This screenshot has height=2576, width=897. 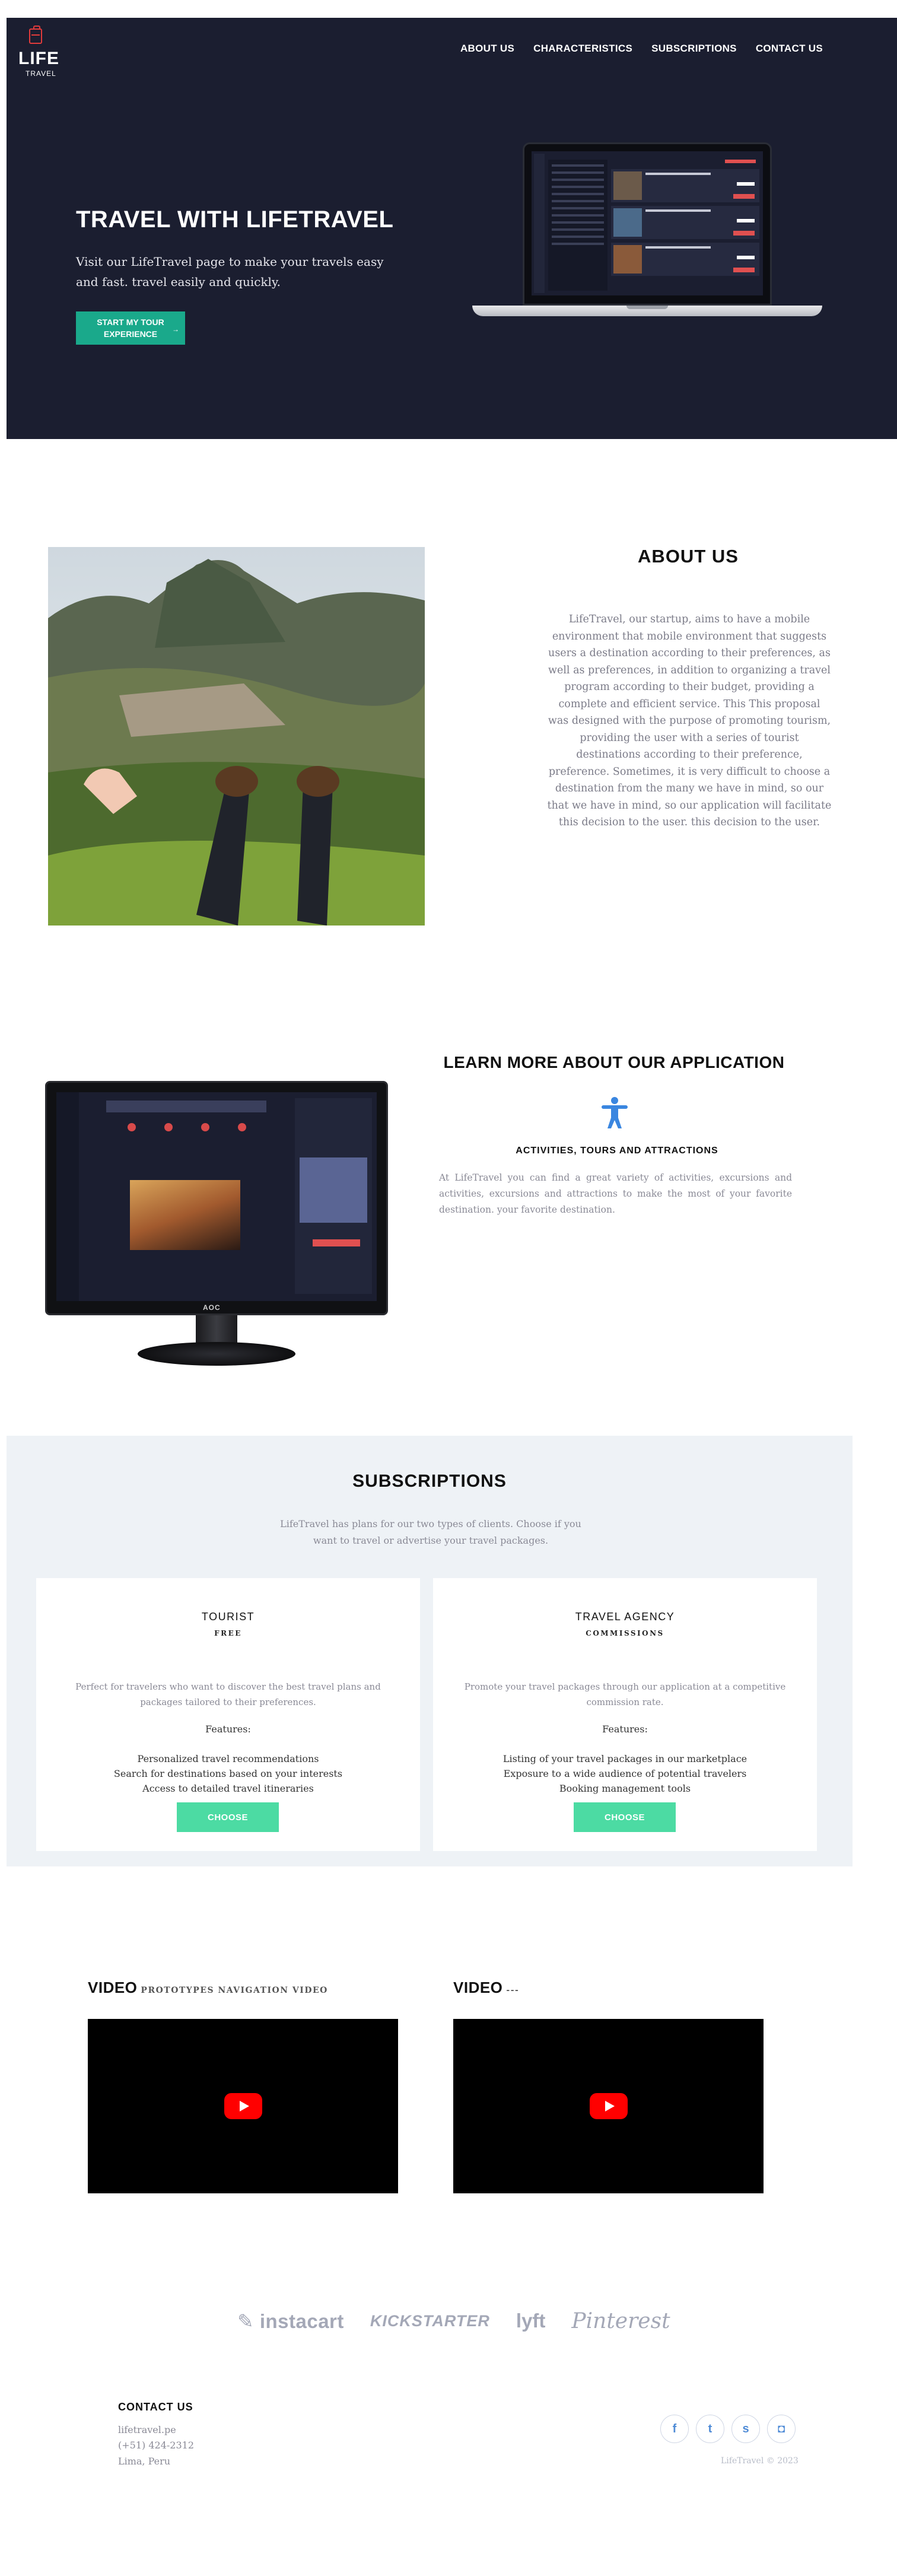 I want to click on start-tour-button: START MY TOUR EXPERIENCE →, so click(x=130, y=328).